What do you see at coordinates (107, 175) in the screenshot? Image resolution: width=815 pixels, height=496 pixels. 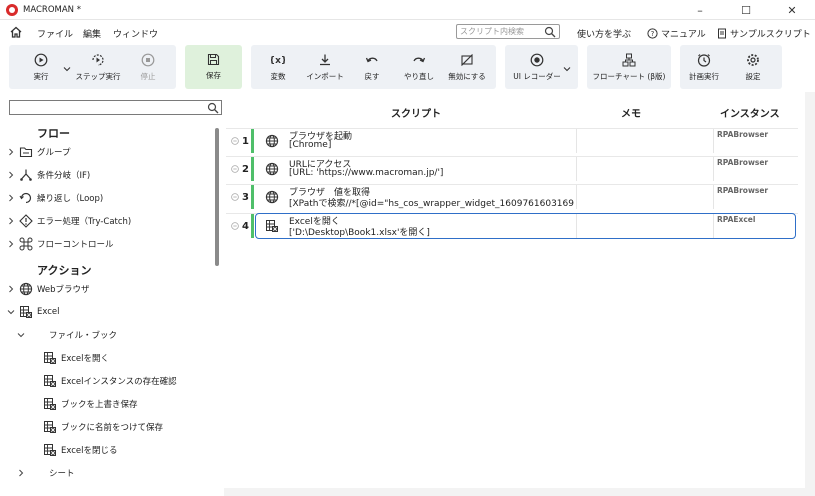 I see `tree-item-if: 条件分岐（IF)` at bounding box center [107, 175].